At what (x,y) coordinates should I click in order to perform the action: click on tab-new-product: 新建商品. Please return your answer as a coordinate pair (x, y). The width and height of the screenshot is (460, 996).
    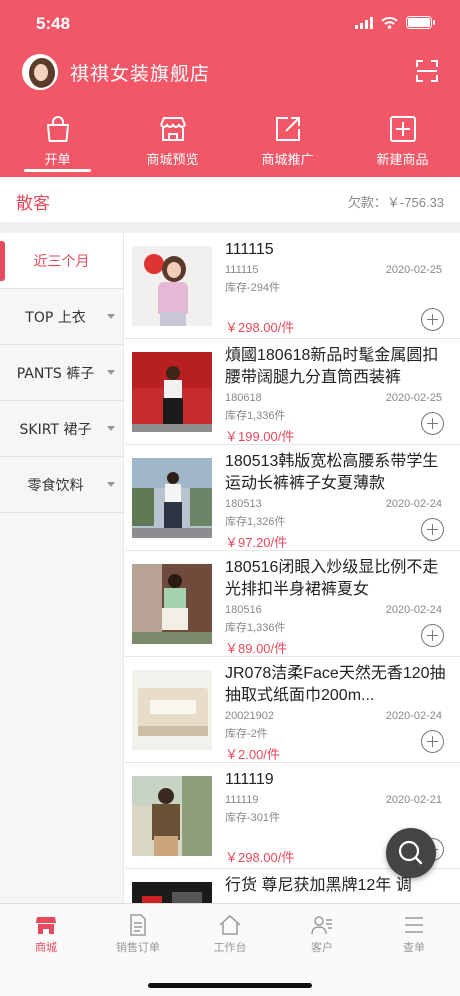
    Looking at the image, I should click on (402, 143).